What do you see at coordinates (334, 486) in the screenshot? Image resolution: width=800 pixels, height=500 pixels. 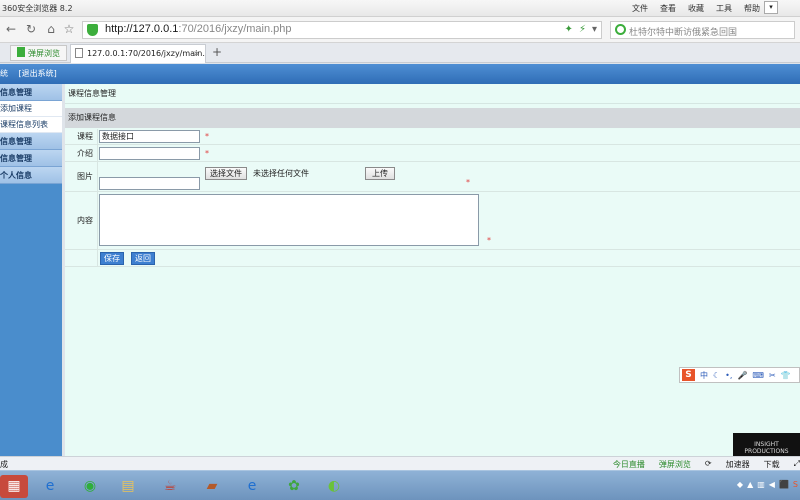 I see `dreamweaver-icon: ◐` at bounding box center [334, 486].